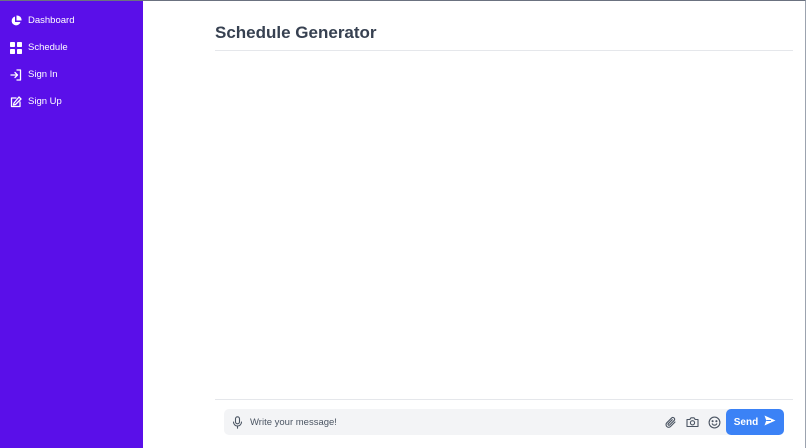  What do you see at coordinates (16, 75) in the screenshot?
I see `sign-in-icon` at bounding box center [16, 75].